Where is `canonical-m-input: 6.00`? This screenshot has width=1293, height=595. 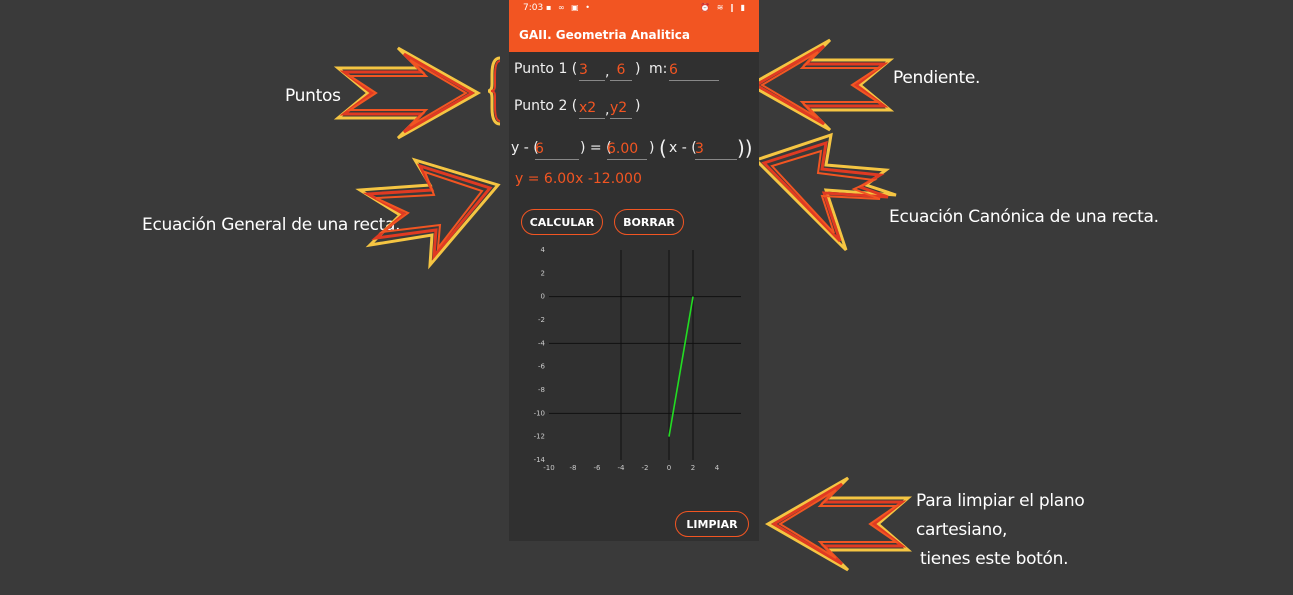
canonical-m-input: 6.00 is located at coordinates (627, 149).